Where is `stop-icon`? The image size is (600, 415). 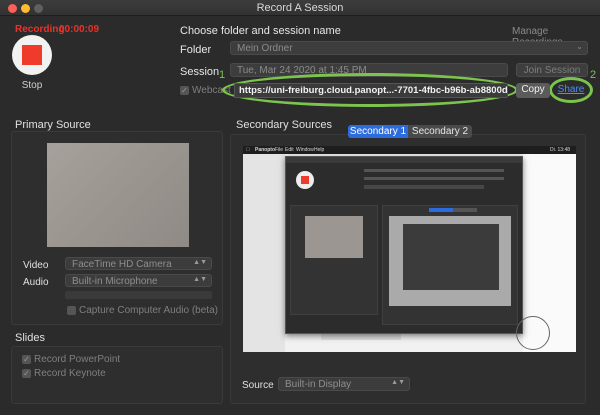
stop-icon is located at coordinates (32, 55).